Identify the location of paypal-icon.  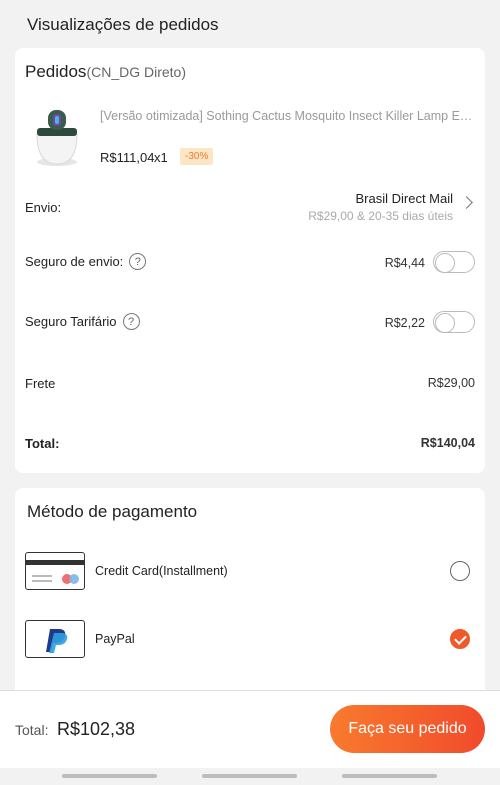
(55, 639).